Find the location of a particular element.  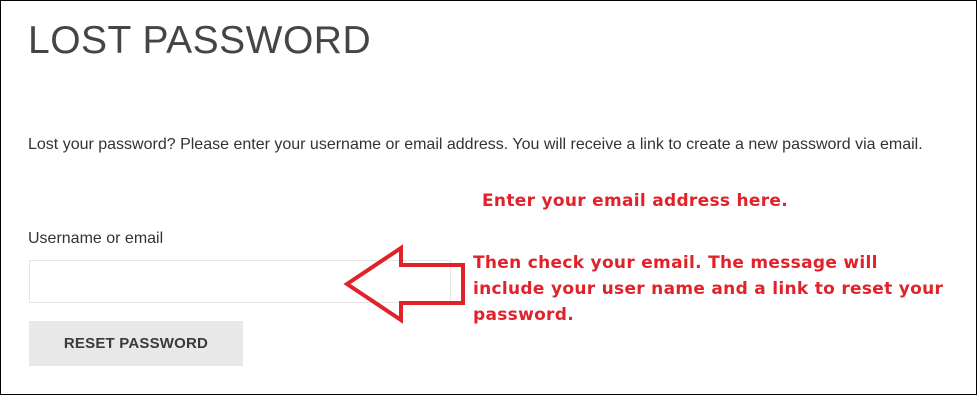

page-title: LOST PASSWORD is located at coordinates (200, 40).